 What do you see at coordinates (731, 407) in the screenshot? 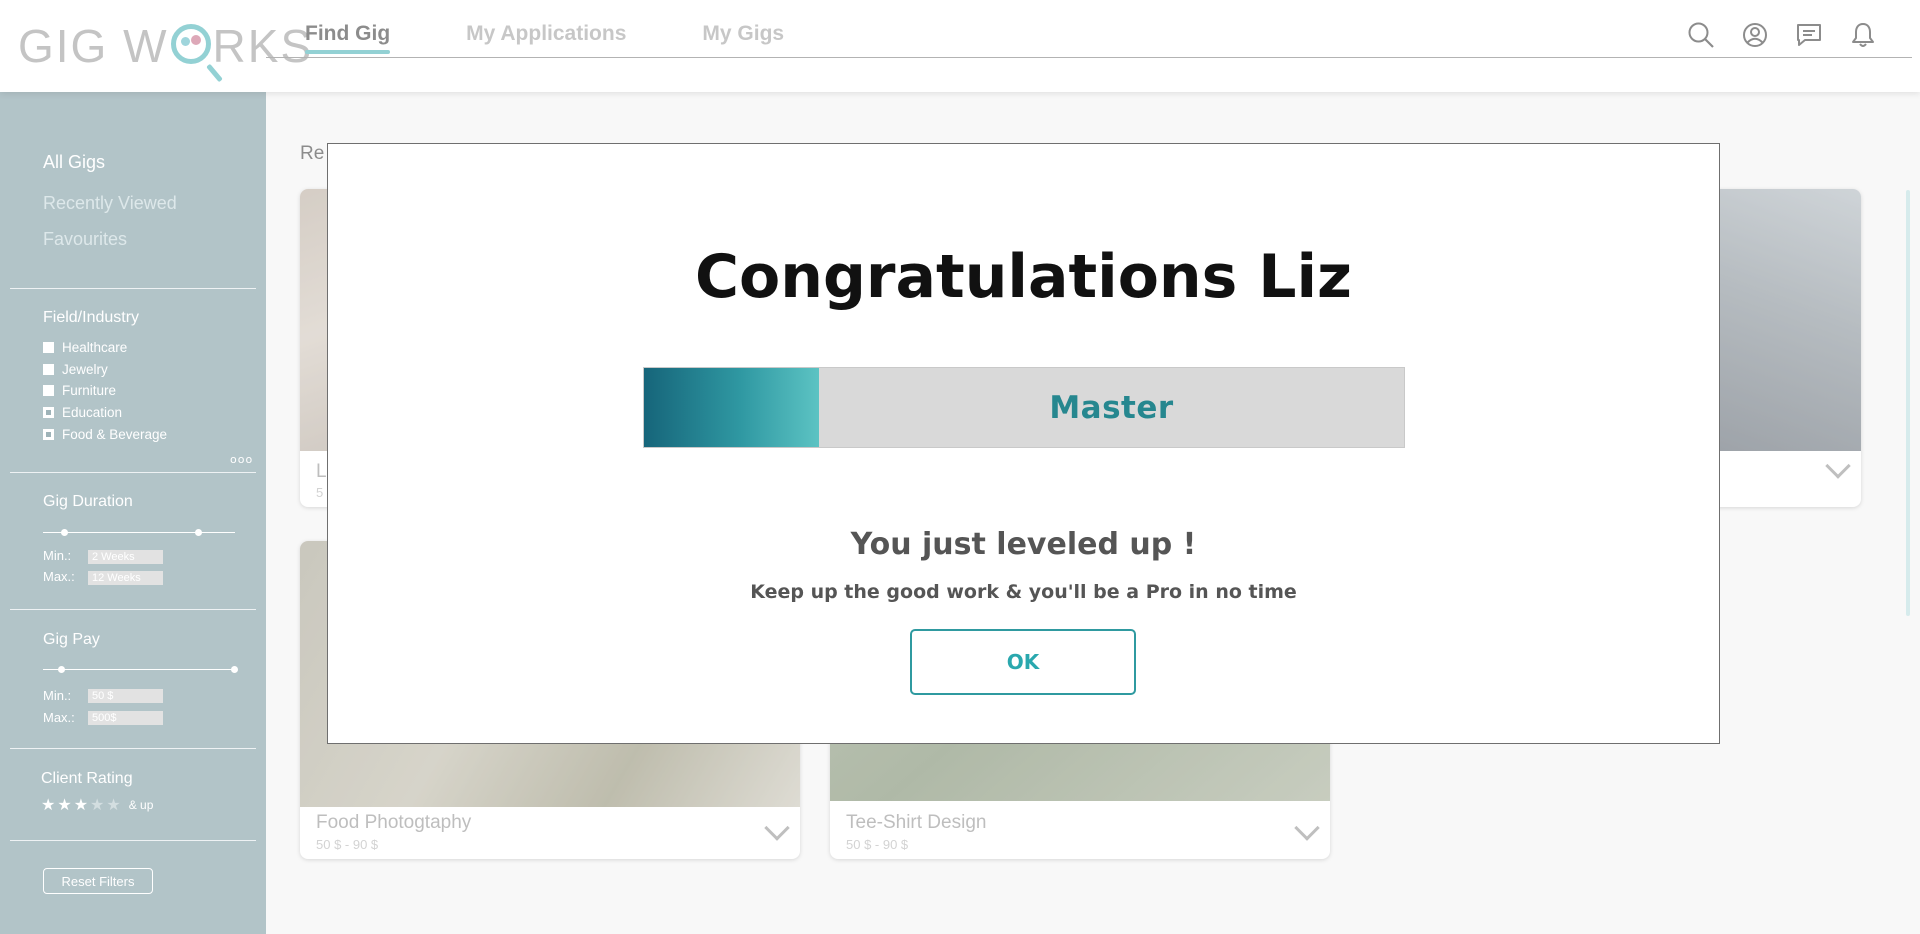
I see `level-progress-fill` at bounding box center [731, 407].